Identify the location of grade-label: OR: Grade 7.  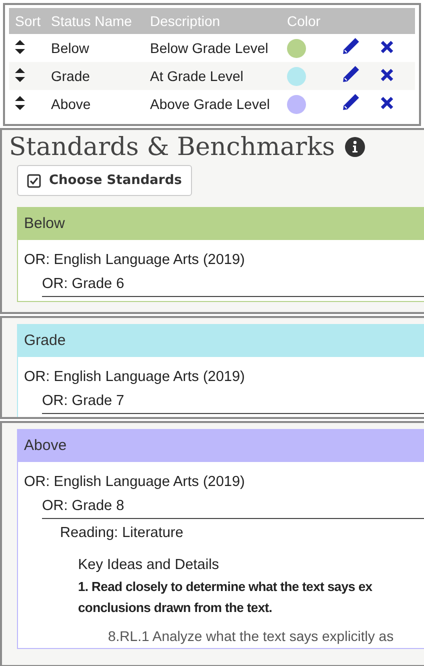
(233, 402).